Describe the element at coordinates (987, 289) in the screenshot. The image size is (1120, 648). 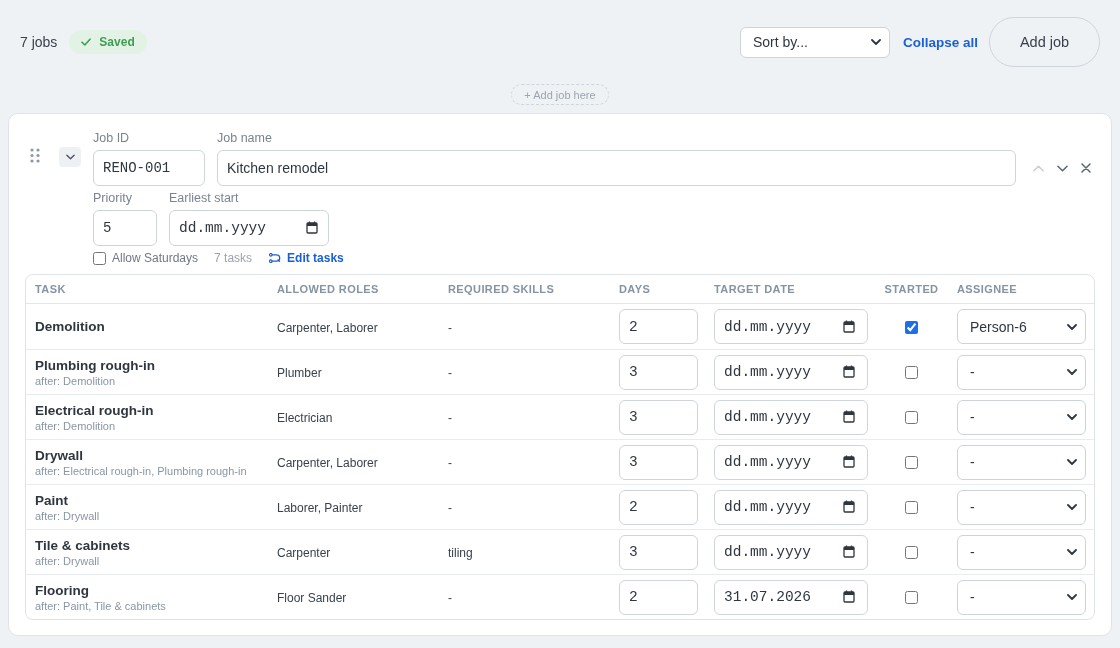
I see `column-header: ASSIGNEE` at that location.